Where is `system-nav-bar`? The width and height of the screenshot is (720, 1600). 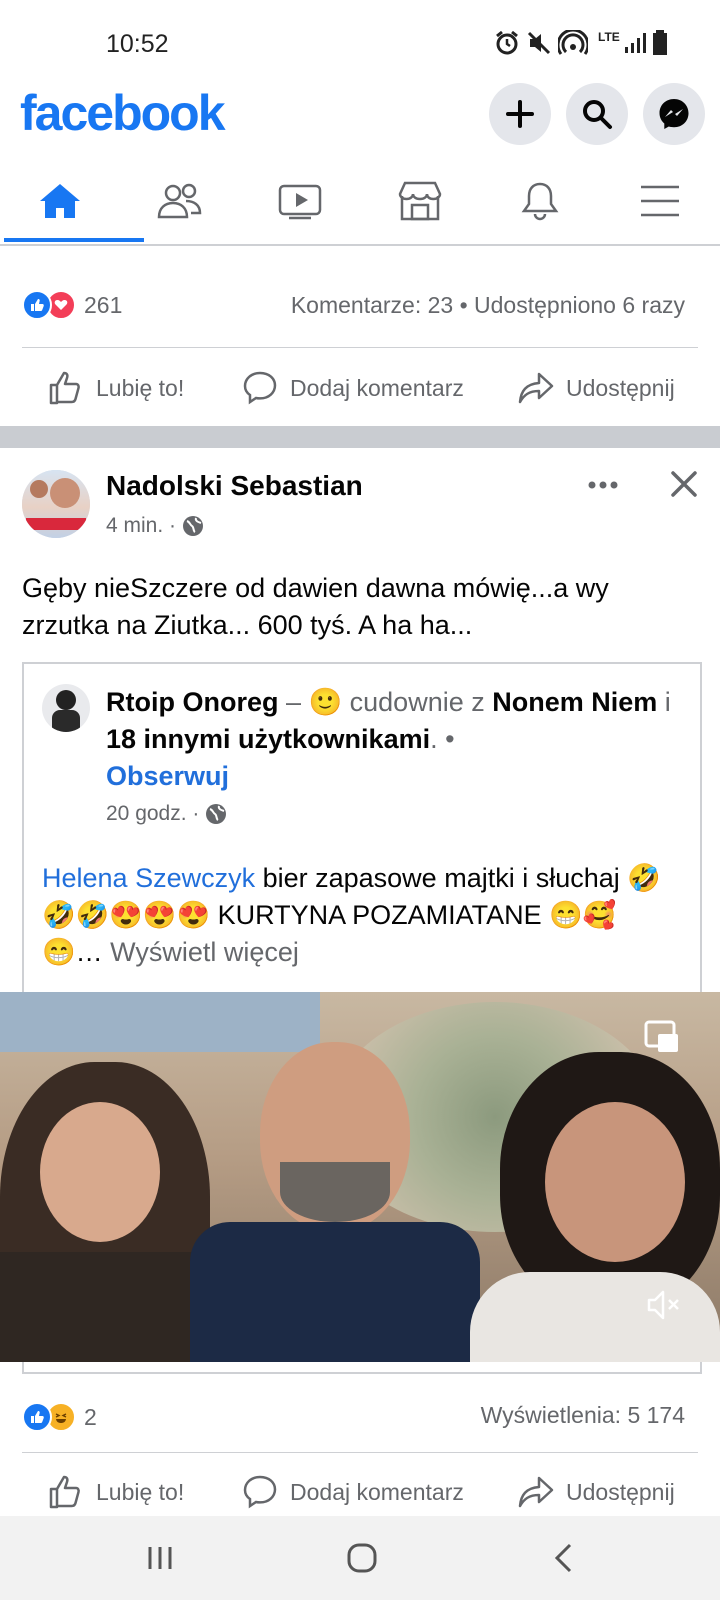
system-nav-bar is located at coordinates (360, 1558).